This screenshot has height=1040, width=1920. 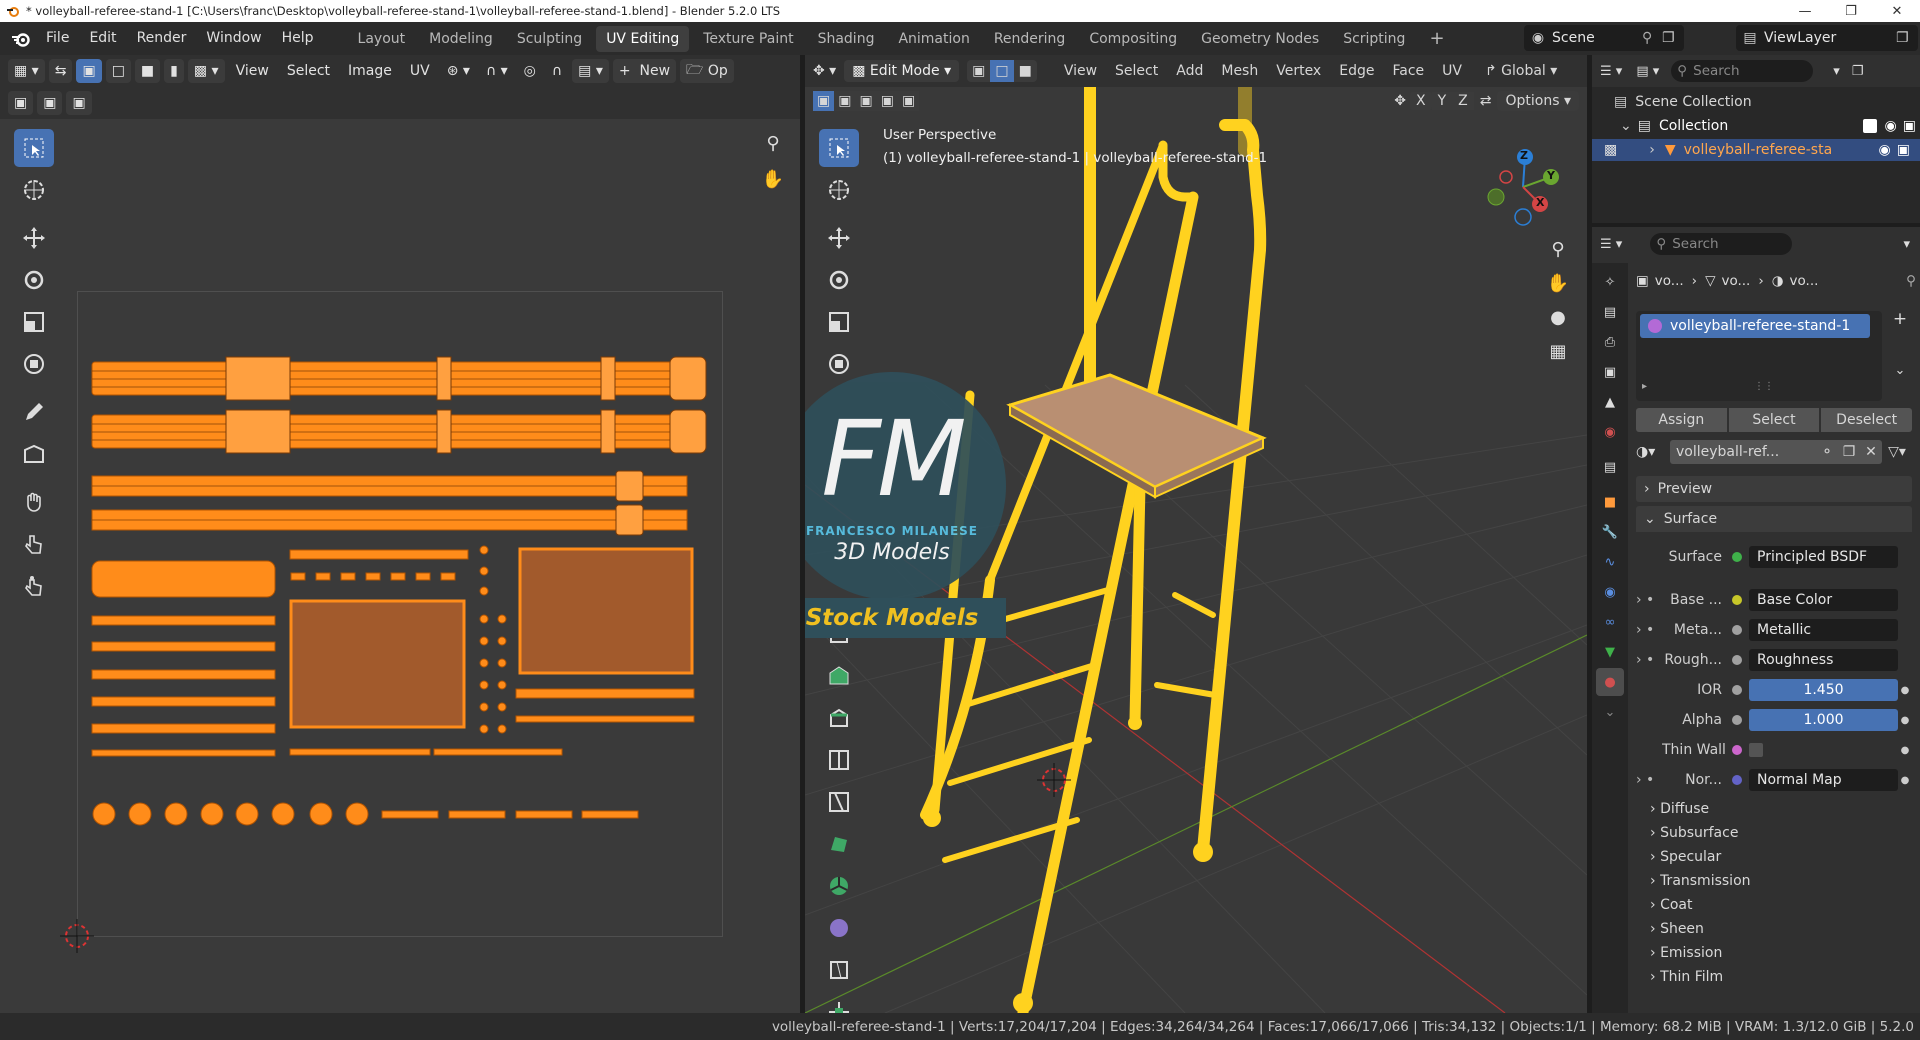 I want to click on grab-tool-icon, so click(x=34, y=502).